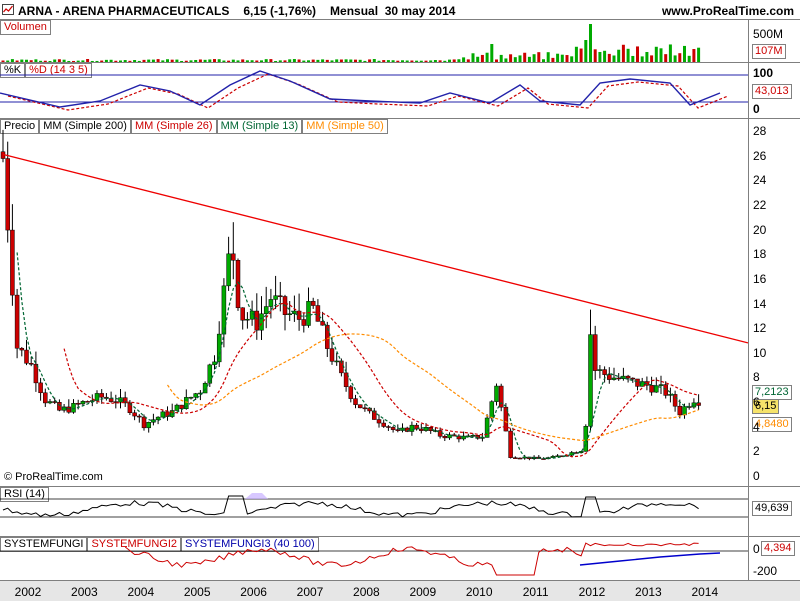  What do you see at coordinates (760, 278) in the screenshot?
I see `price-tick-16: 16` at bounding box center [760, 278].